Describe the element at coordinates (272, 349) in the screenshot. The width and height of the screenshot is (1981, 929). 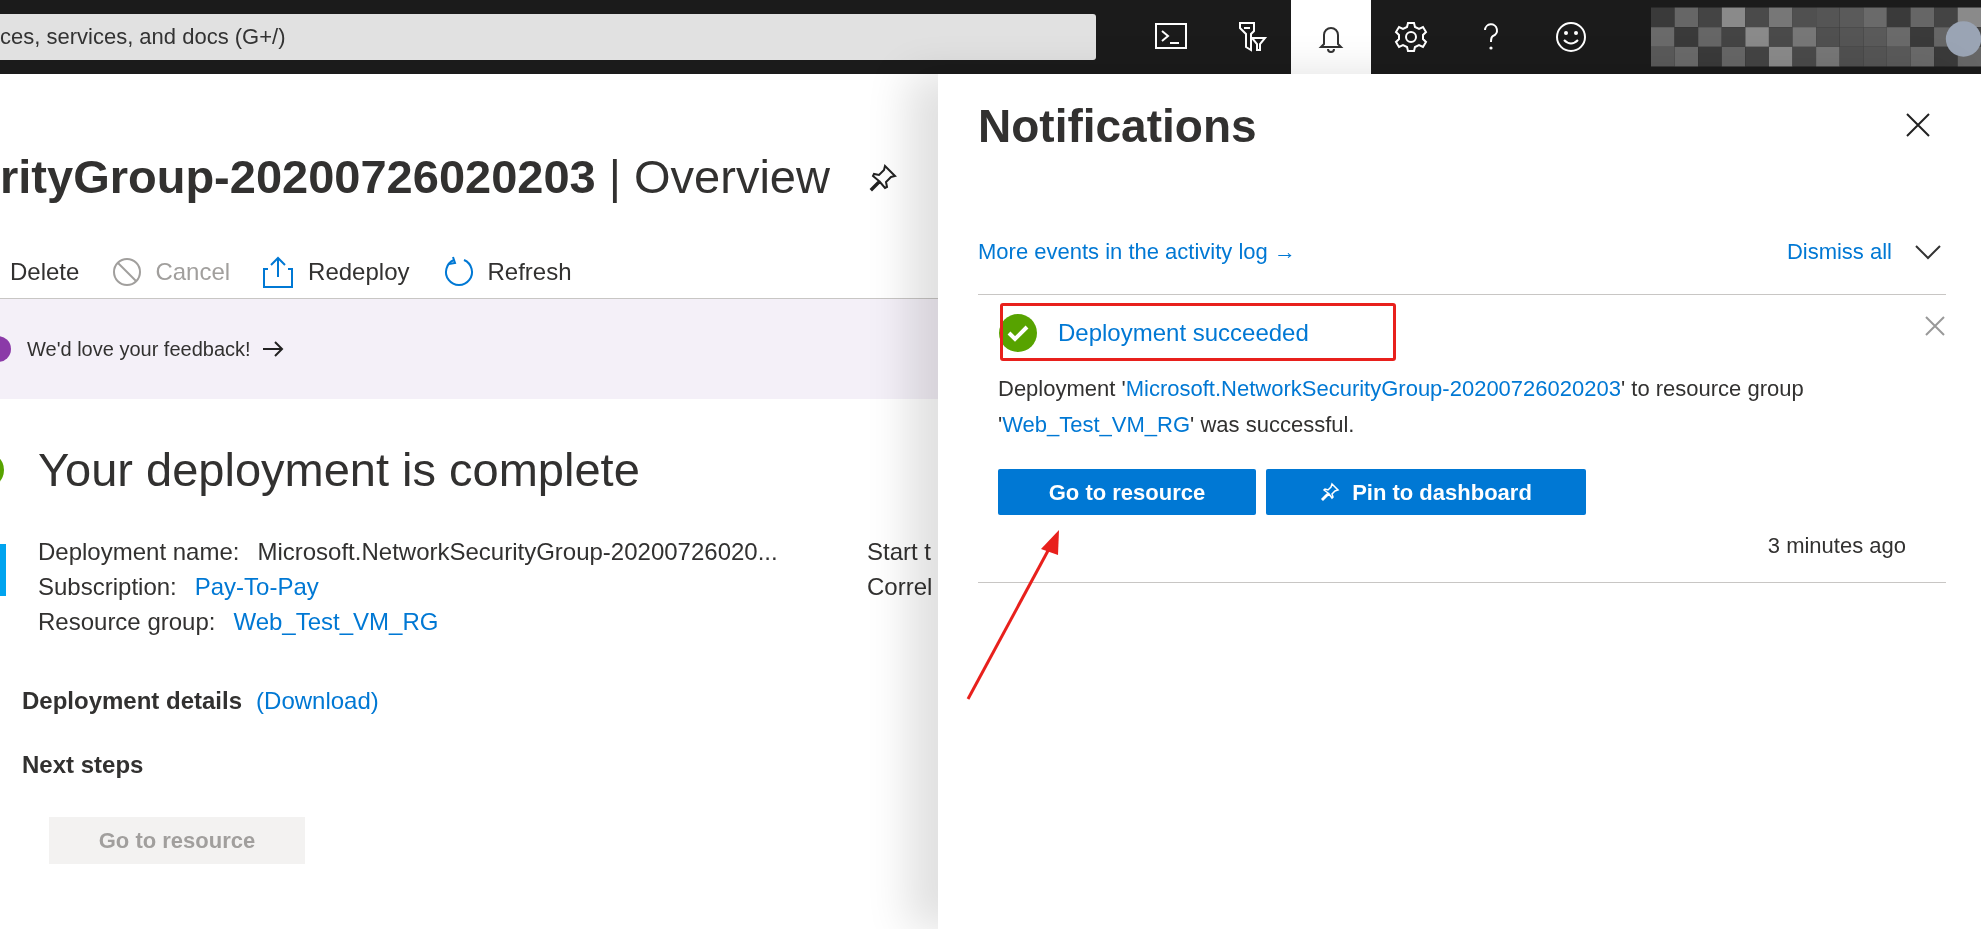
I see `arrow-icon` at that location.